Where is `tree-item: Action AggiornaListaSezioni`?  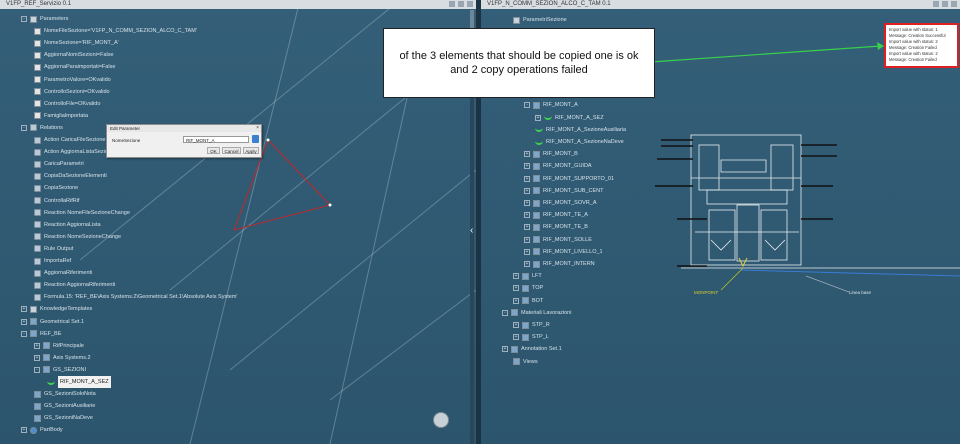 tree-item: Action AggiornaListaSezioni is located at coordinates (73, 152).